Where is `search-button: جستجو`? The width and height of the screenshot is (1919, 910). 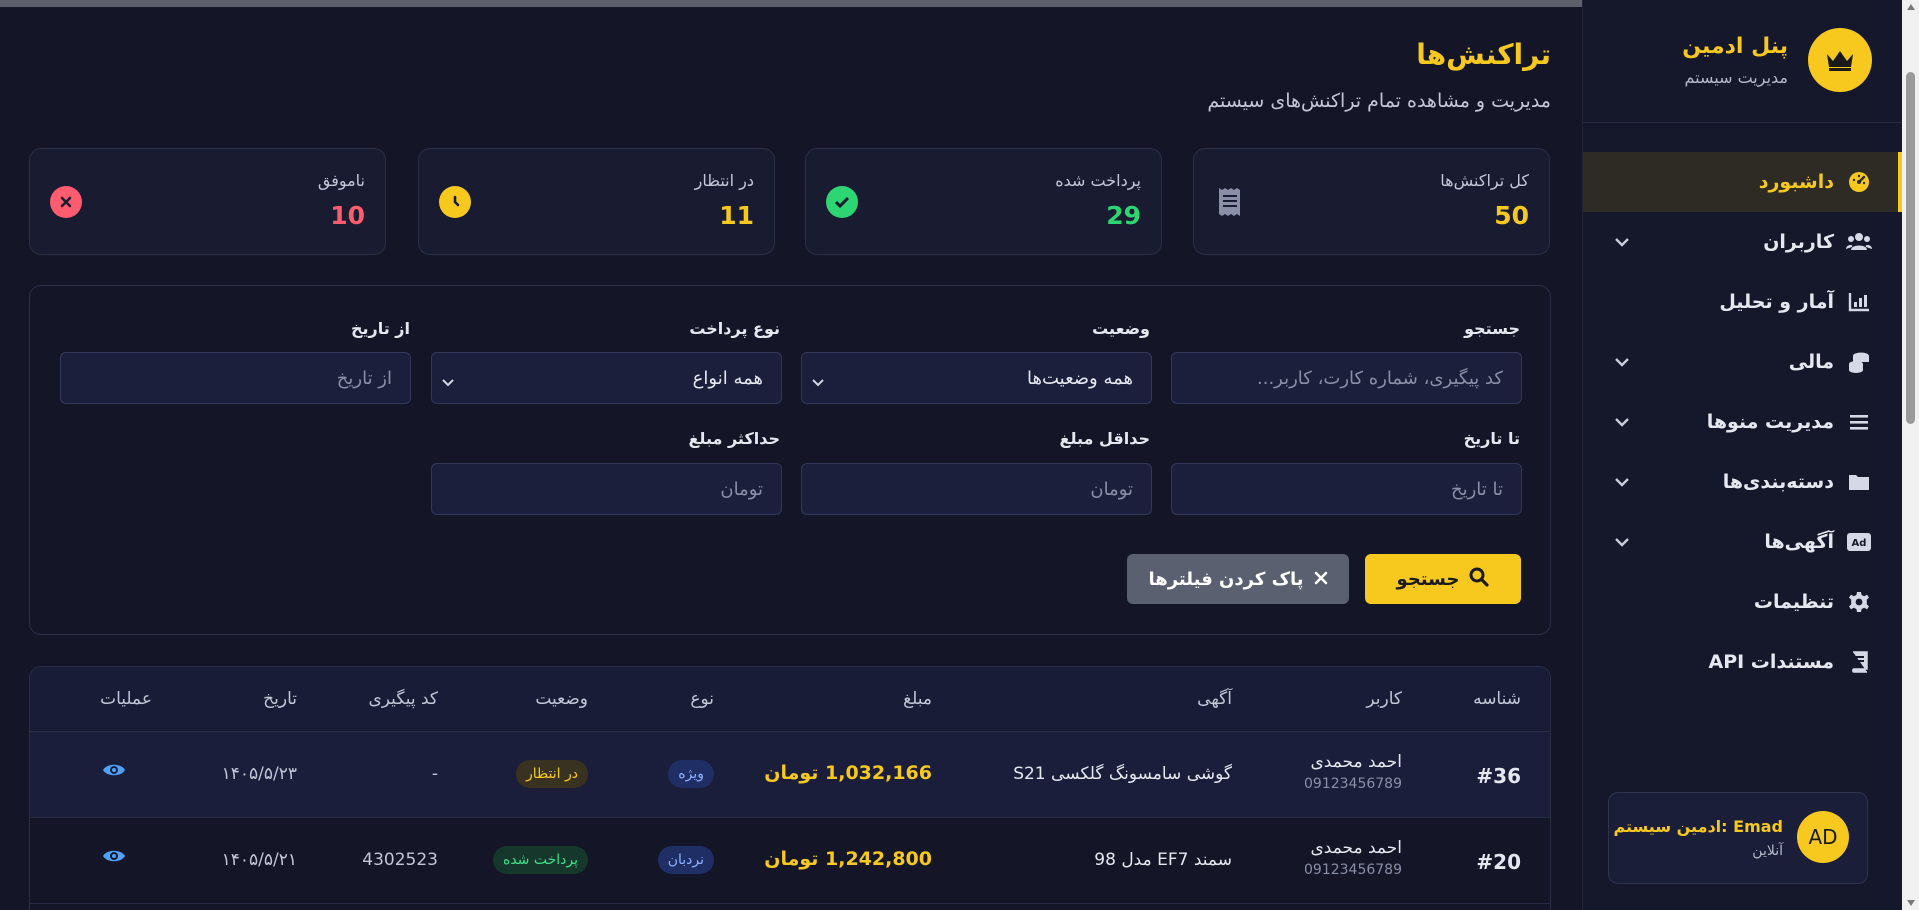 search-button: جستجو is located at coordinates (1443, 579).